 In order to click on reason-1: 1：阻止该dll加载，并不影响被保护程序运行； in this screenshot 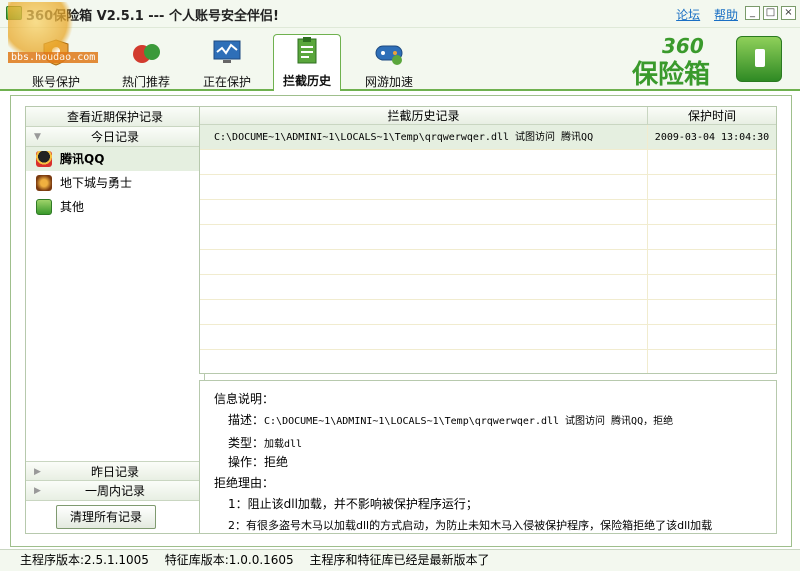, I will do `click(353, 504)`.